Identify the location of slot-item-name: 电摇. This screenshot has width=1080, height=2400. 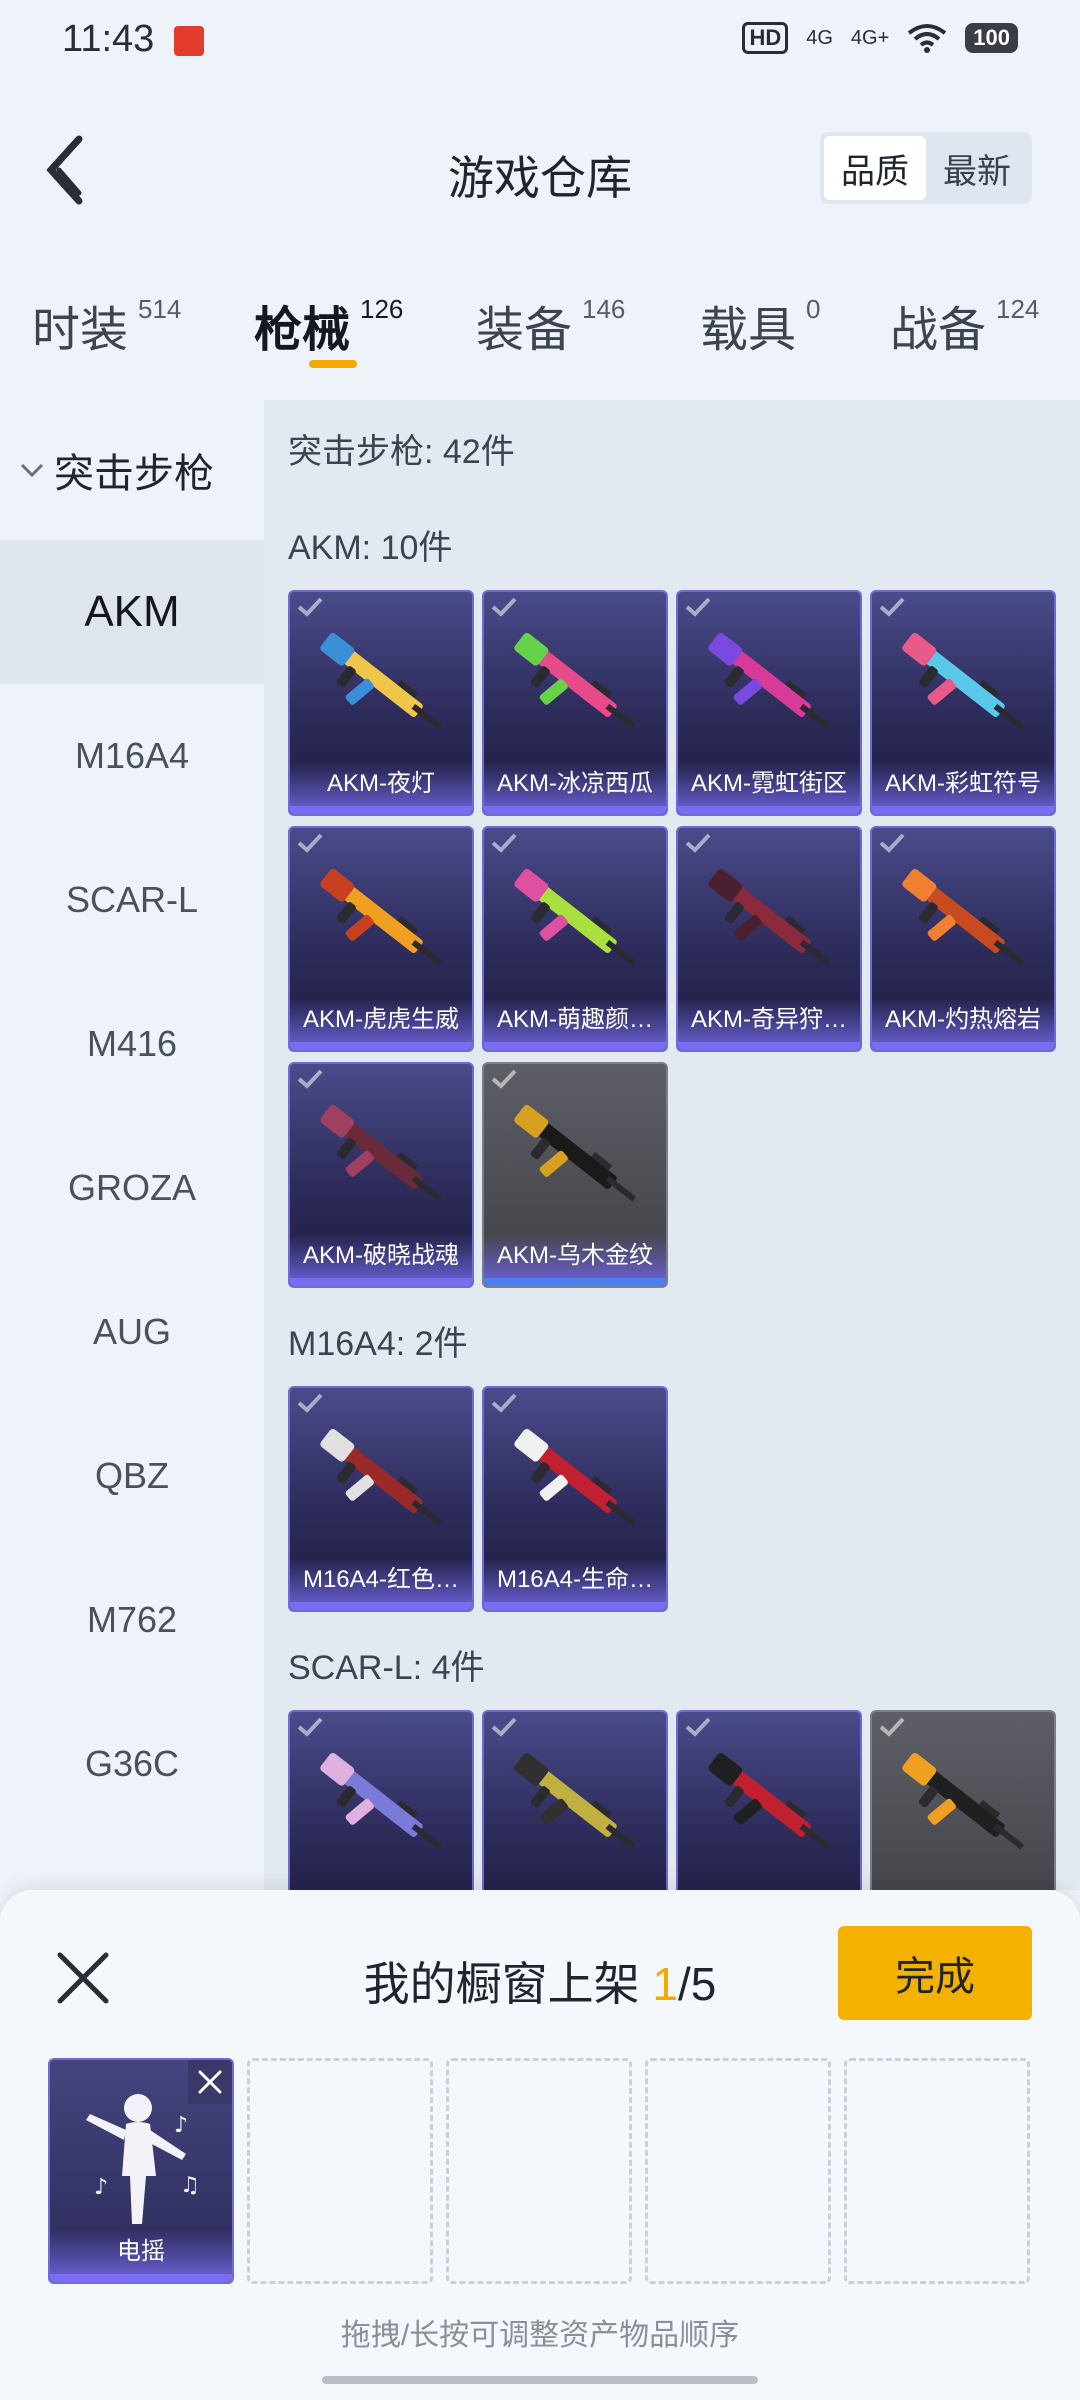
(141, 2252).